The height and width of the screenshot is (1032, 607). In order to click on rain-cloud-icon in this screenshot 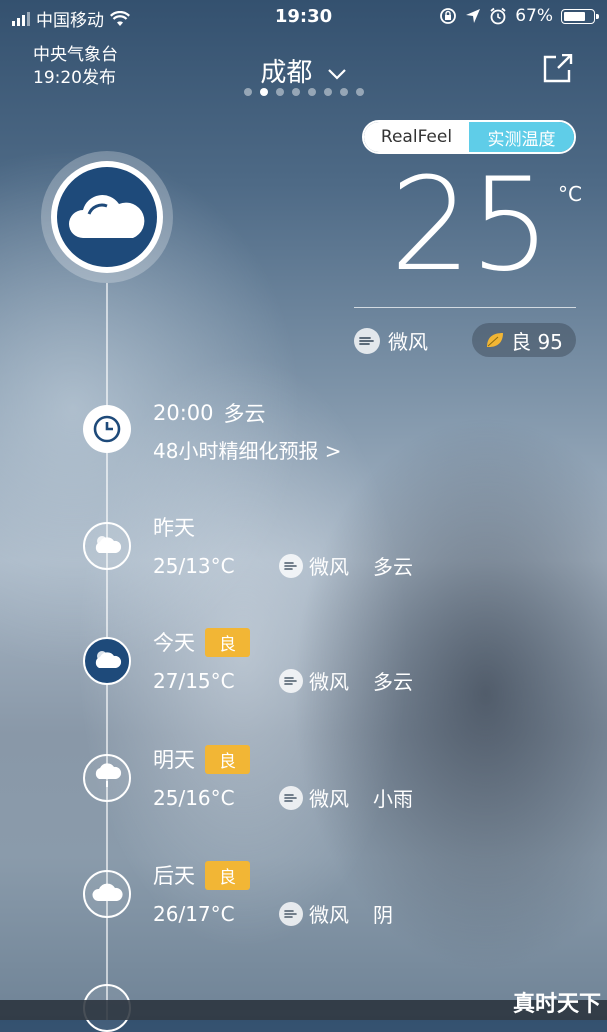, I will do `click(107, 778)`.